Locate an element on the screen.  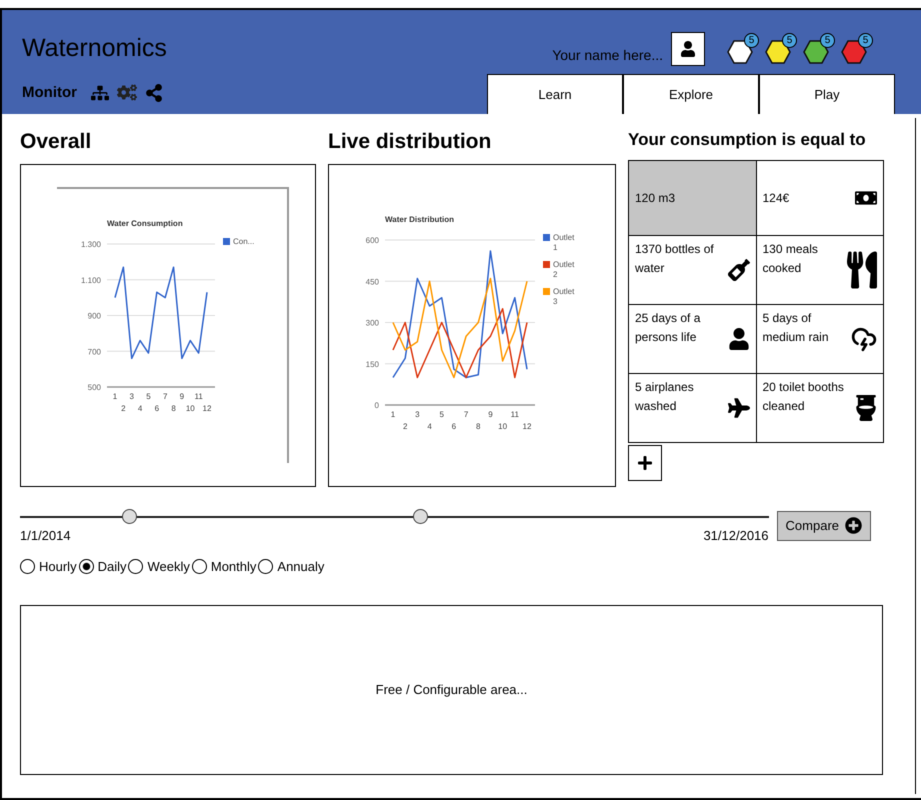
share-icon is located at coordinates (153, 93).